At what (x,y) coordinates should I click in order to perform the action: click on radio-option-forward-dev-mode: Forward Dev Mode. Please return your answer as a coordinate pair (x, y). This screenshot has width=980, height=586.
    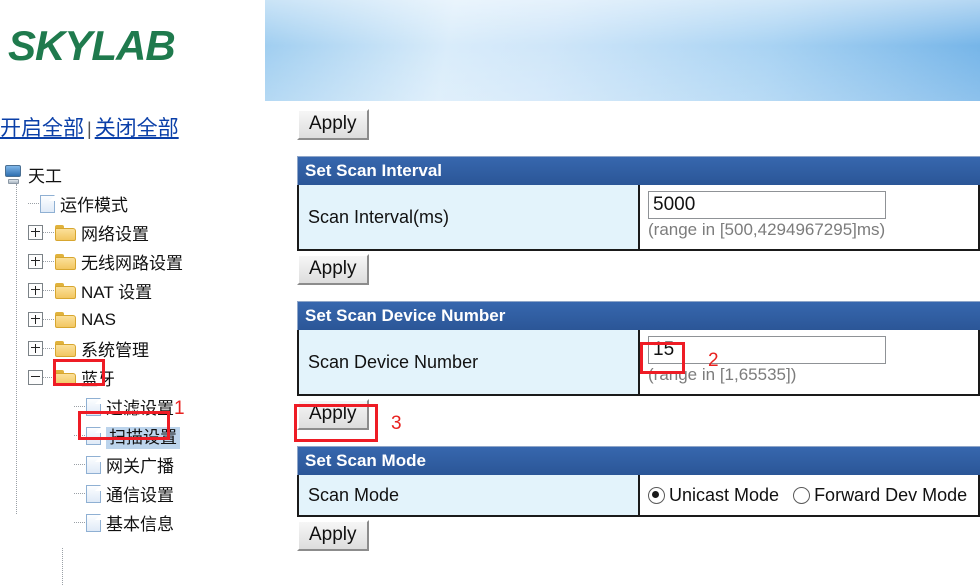
    Looking at the image, I should click on (880, 495).